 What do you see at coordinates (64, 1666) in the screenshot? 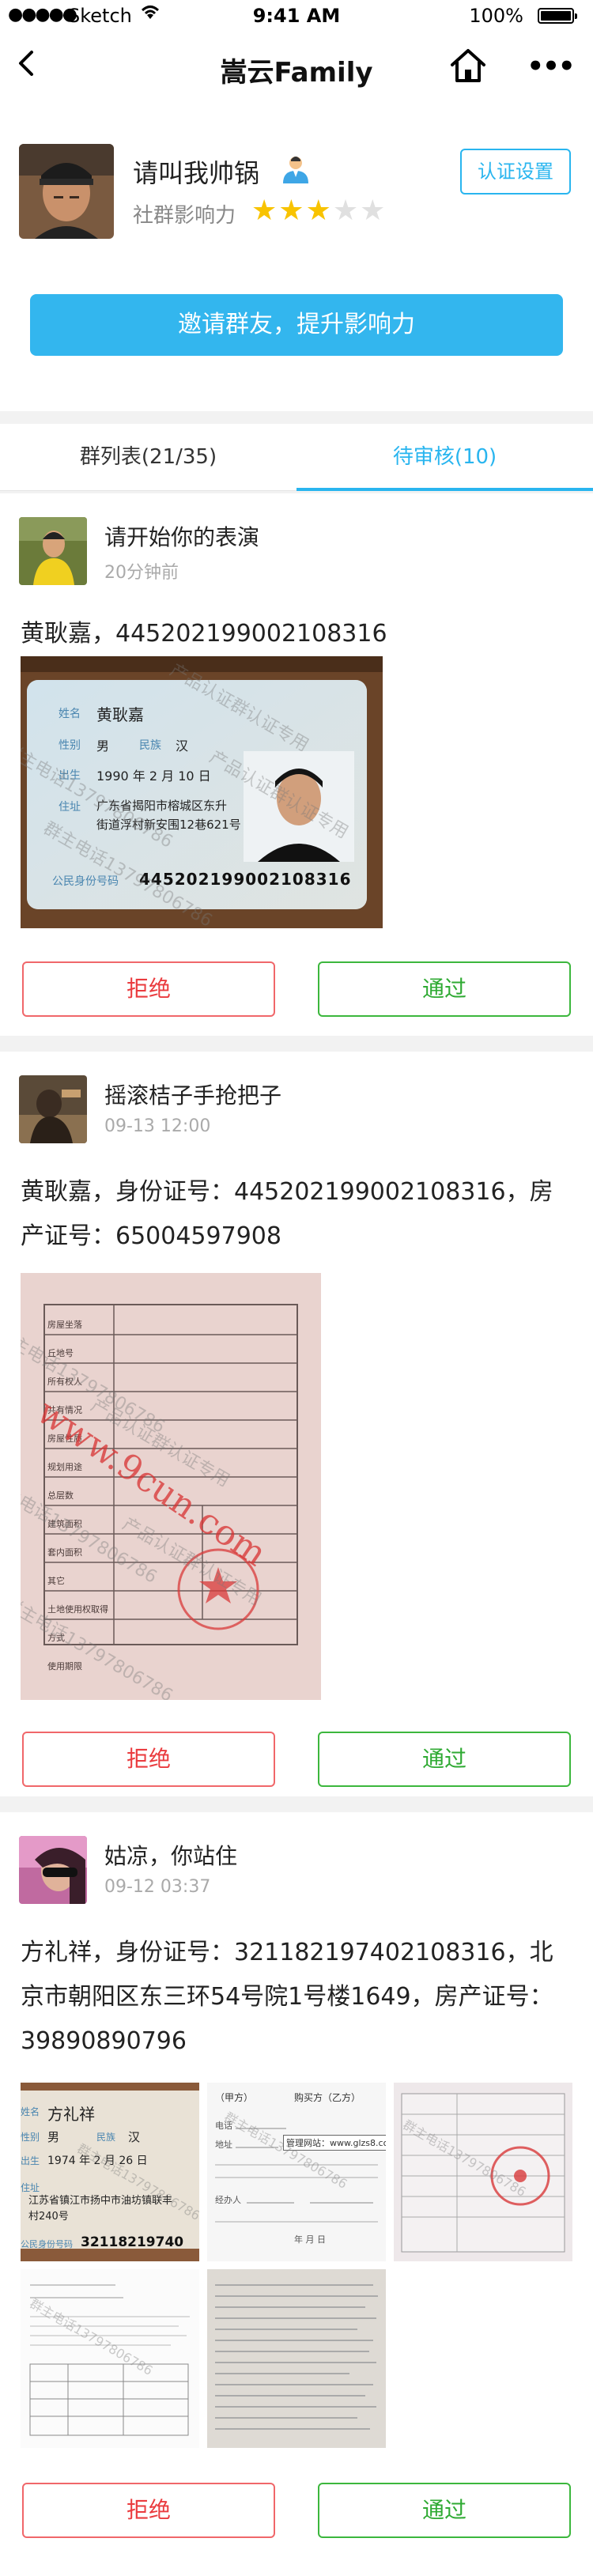
I see `field-label: 使用期限` at bounding box center [64, 1666].